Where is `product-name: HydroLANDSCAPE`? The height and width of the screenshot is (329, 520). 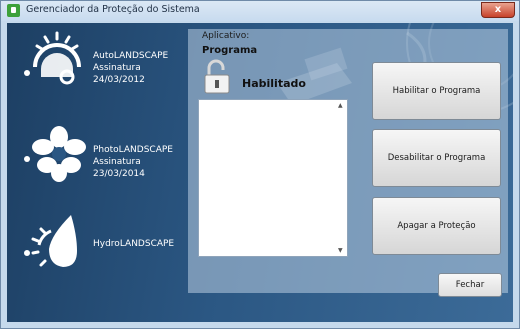
product-name: HydroLANDSCAPE is located at coordinates (134, 244).